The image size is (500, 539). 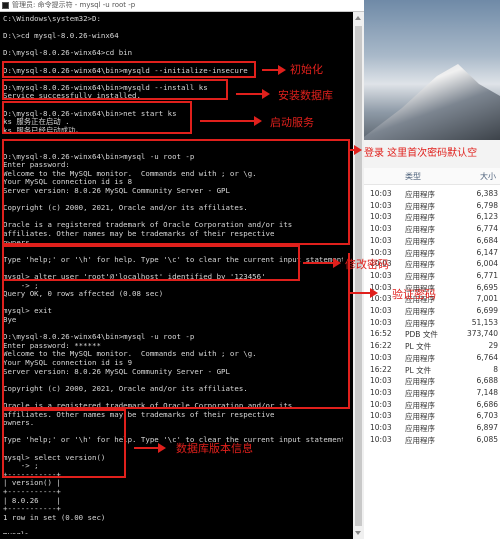 I want to click on highlight-version, so click(x=64, y=443).